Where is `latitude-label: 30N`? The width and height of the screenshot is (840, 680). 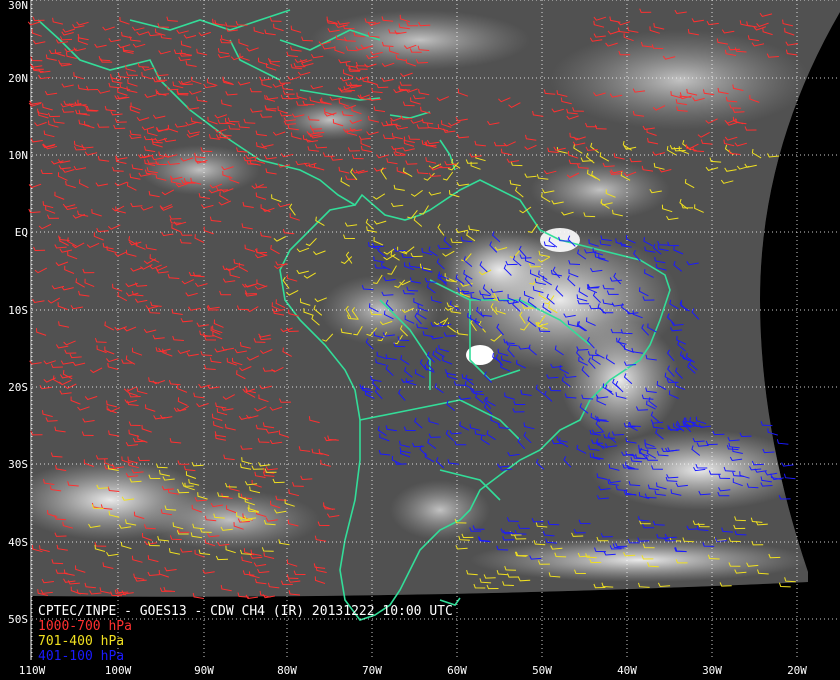 latitude-label: 30N is located at coordinates (18, 6).